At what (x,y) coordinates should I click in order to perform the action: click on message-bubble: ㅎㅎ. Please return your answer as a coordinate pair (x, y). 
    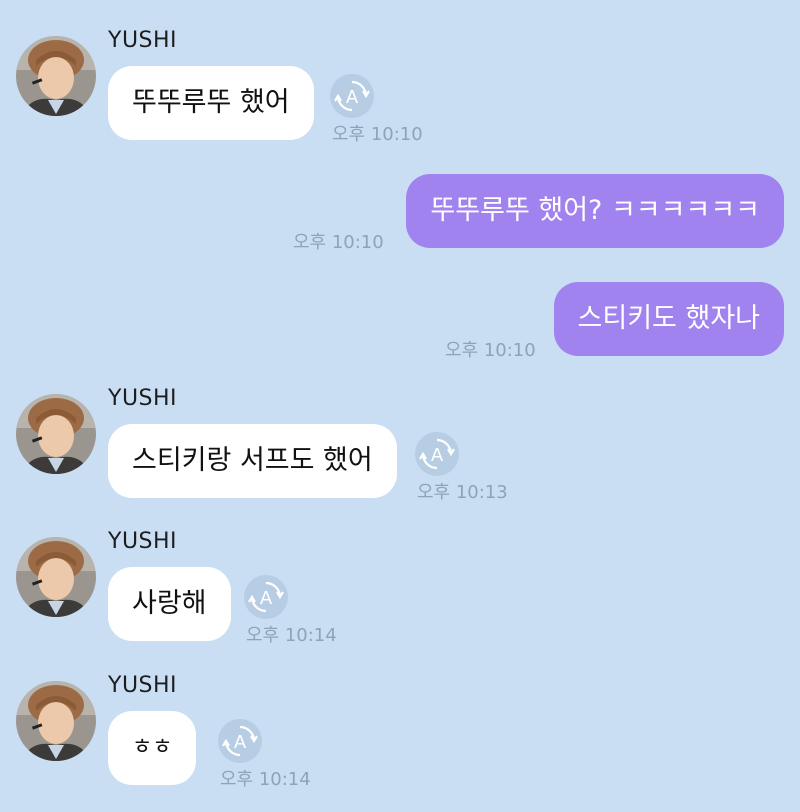
    Looking at the image, I should click on (152, 748).